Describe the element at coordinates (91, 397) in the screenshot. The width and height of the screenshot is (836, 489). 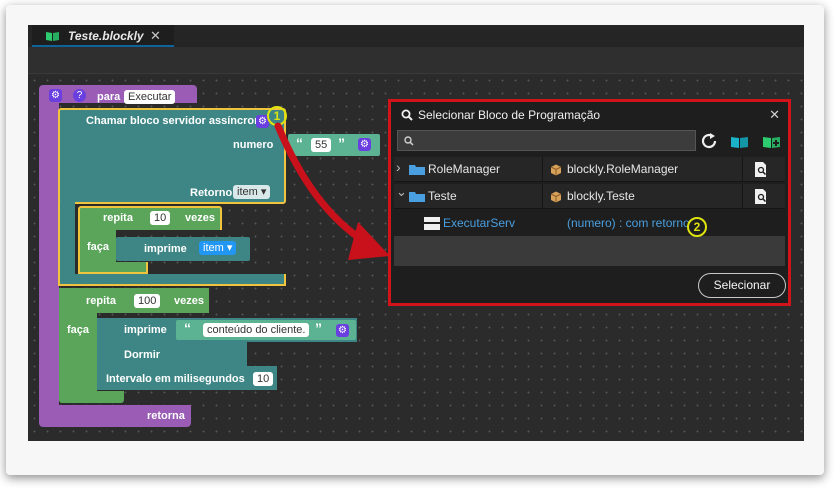
I see `outer-repeat-footer-bg` at that location.